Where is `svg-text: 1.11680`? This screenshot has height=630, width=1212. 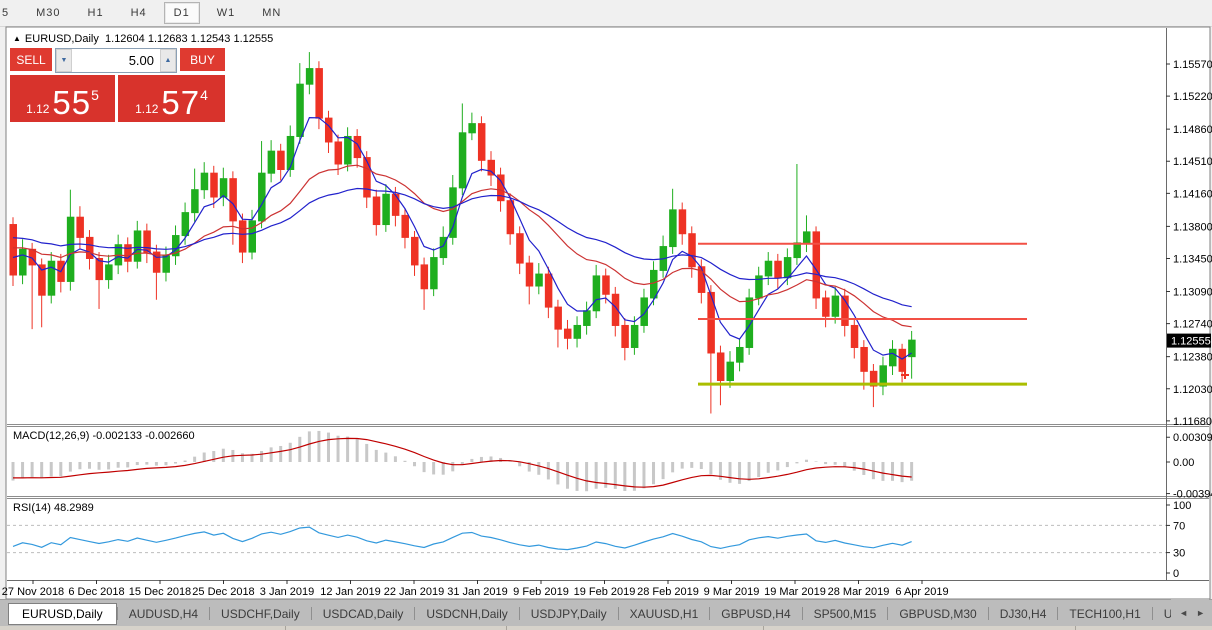 svg-text: 1.11680 is located at coordinates (1192, 422).